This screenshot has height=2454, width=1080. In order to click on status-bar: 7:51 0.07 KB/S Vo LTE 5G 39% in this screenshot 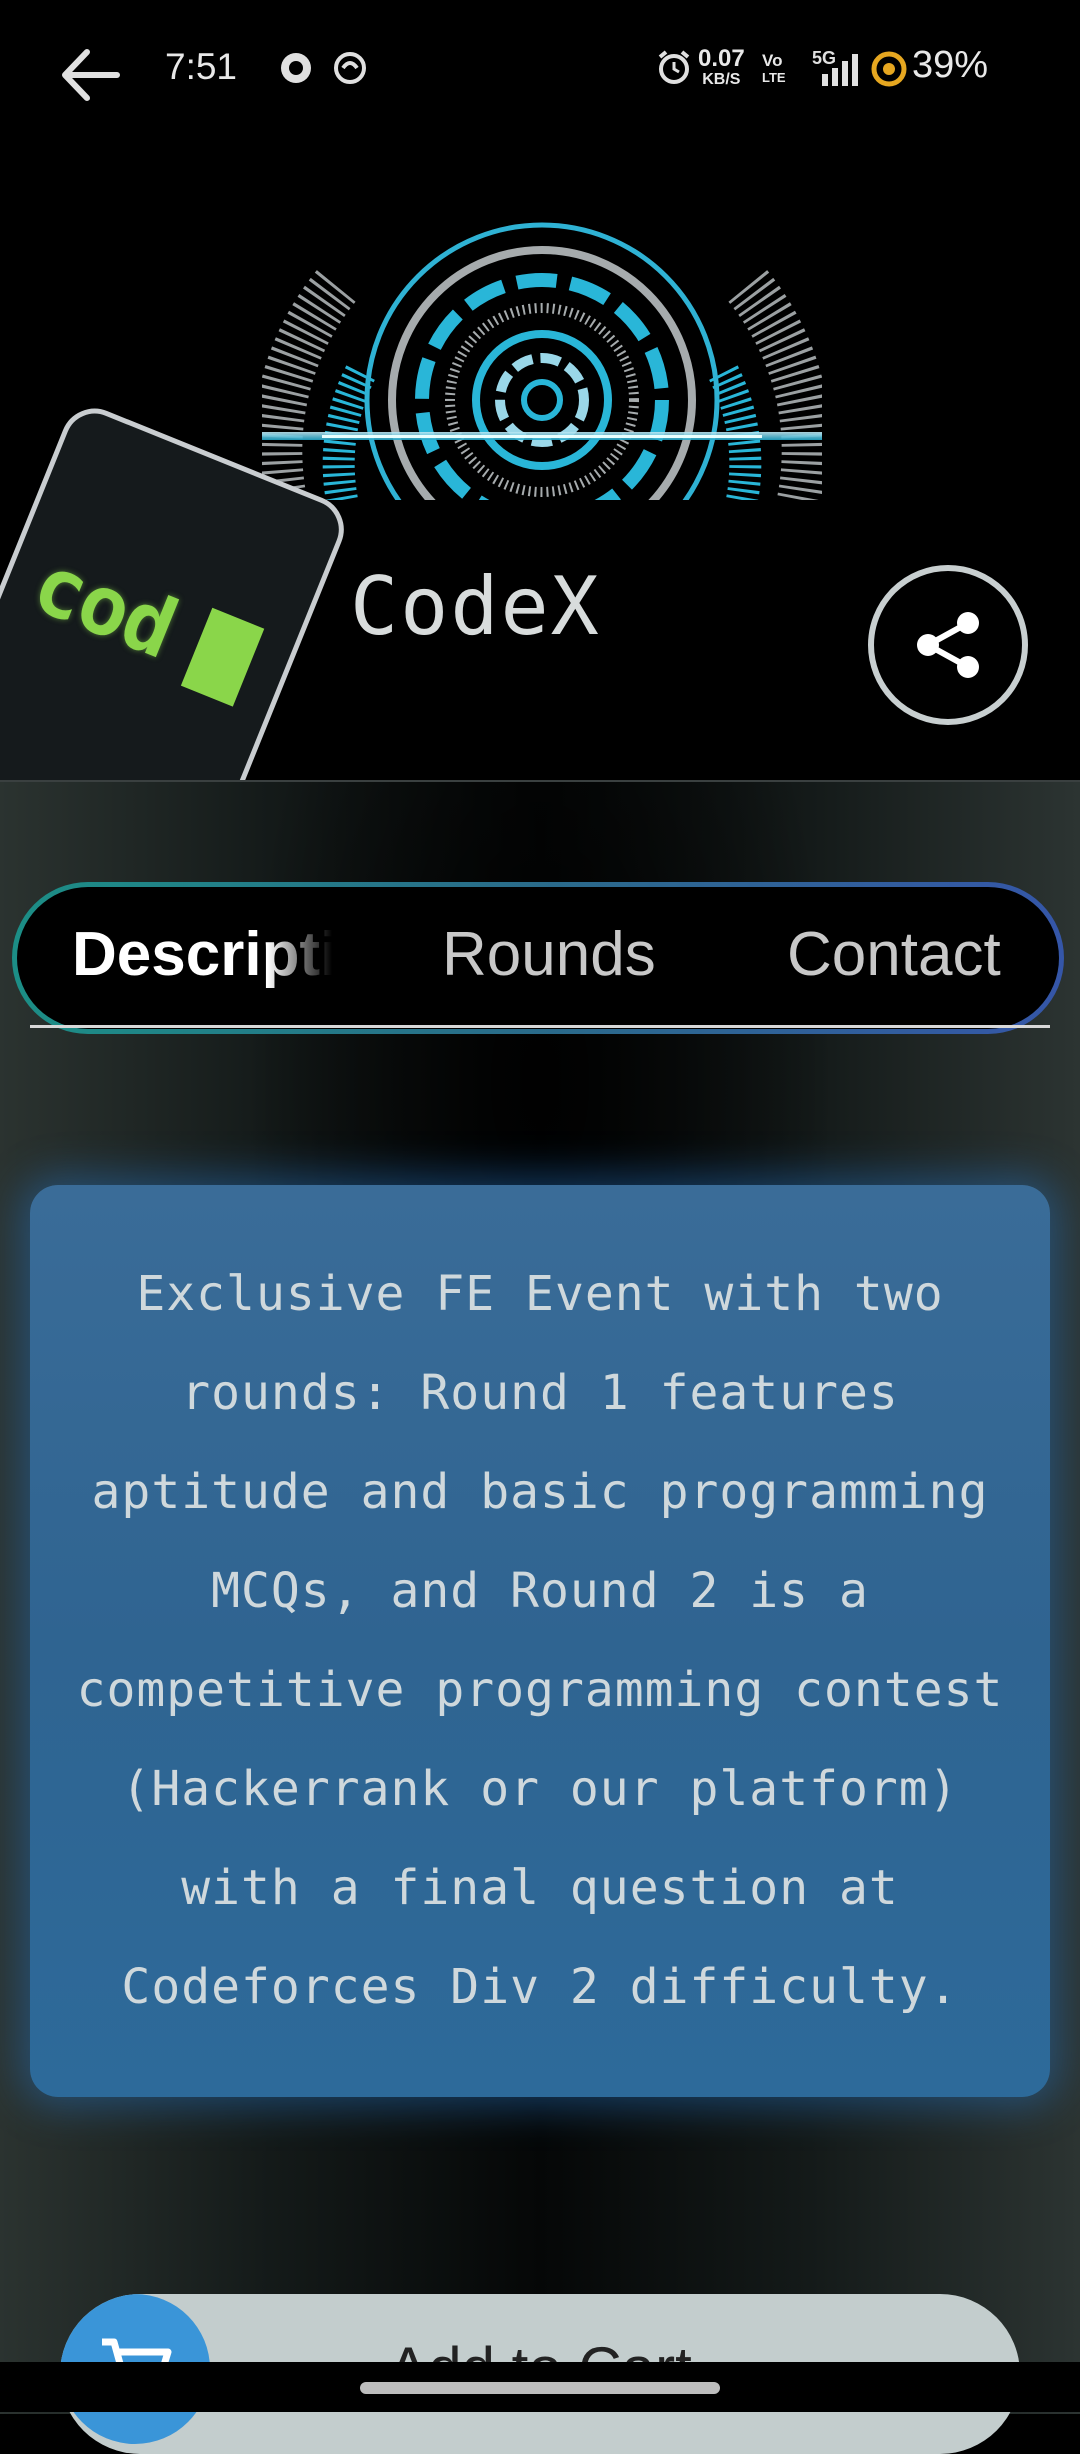, I will do `click(540, 70)`.